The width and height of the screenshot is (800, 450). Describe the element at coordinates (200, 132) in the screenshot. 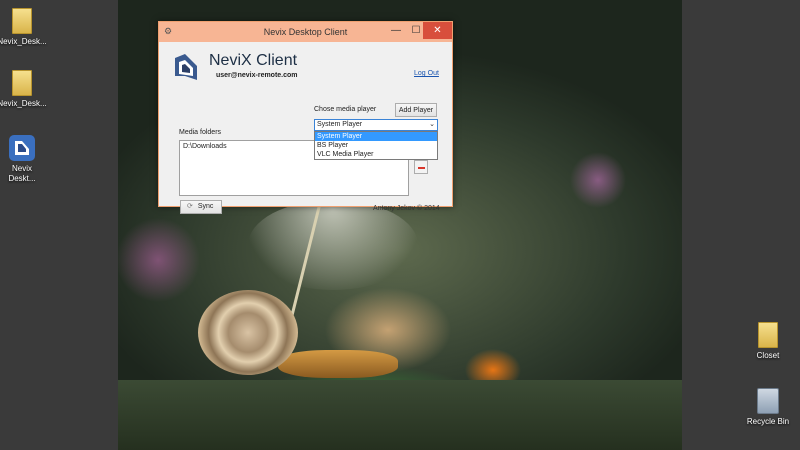

I see `media-folders-label: Media folders` at that location.